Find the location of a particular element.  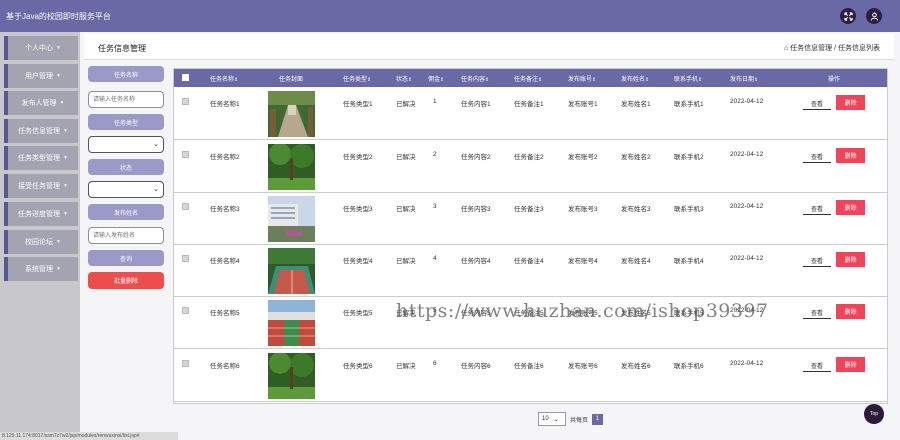

status-select: ⌄ is located at coordinates (126, 189).